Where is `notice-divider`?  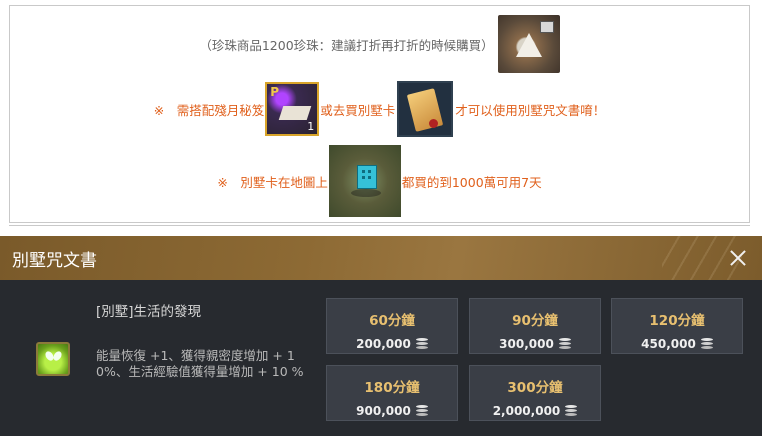 notice-divider is located at coordinates (379, 225).